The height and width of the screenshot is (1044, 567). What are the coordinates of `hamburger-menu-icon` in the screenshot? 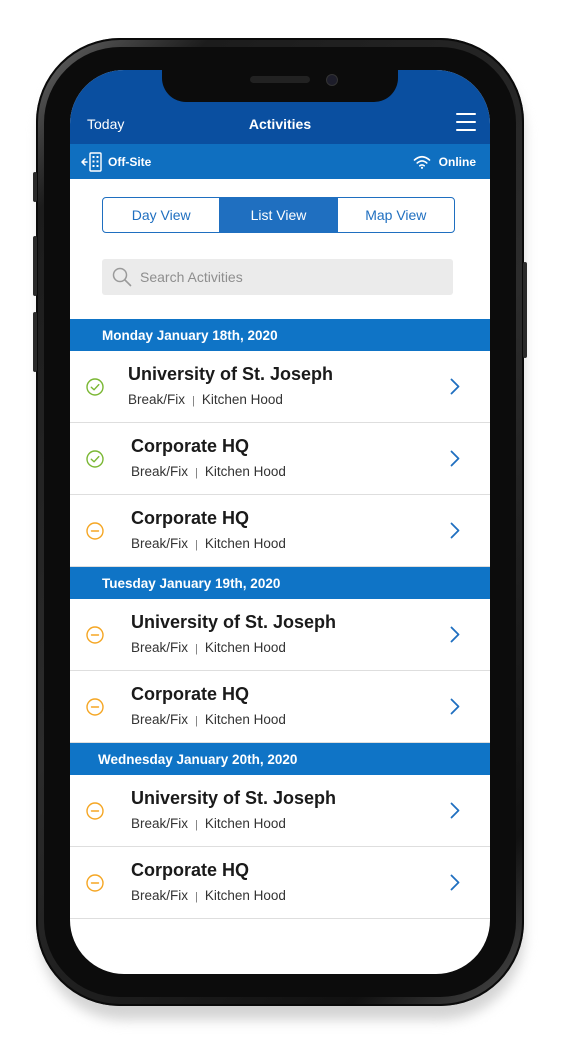 It's located at (467, 122).